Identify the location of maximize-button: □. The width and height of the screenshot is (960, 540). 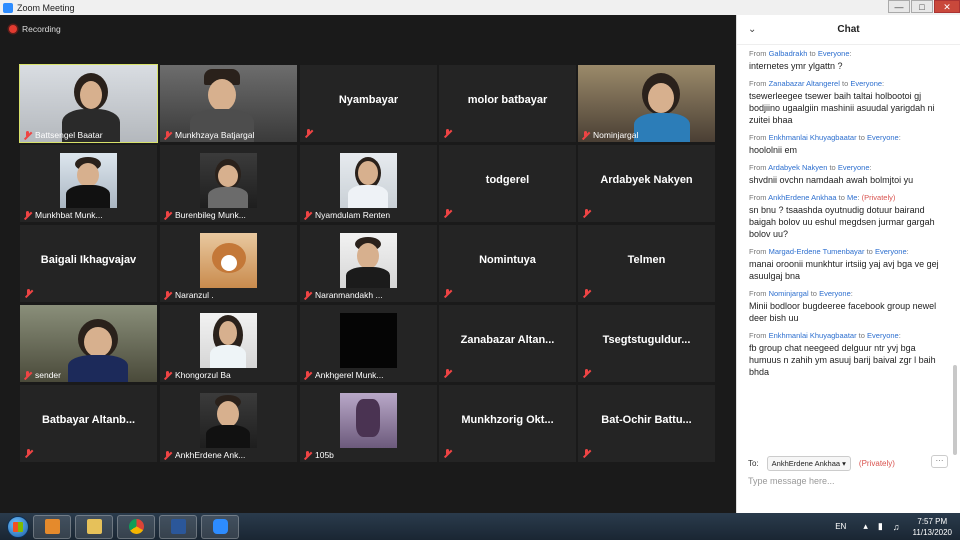
(922, 6).